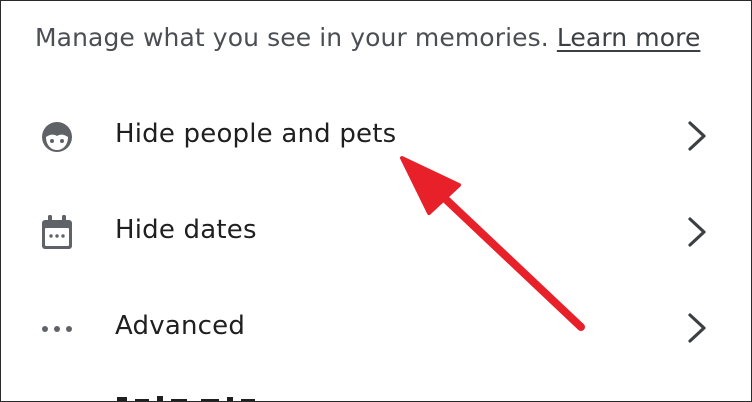  What do you see at coordinates (292, 37) in the screenshot?
I see `description-text: Manage what you see in your memories.` at bounding box center [292, 37].